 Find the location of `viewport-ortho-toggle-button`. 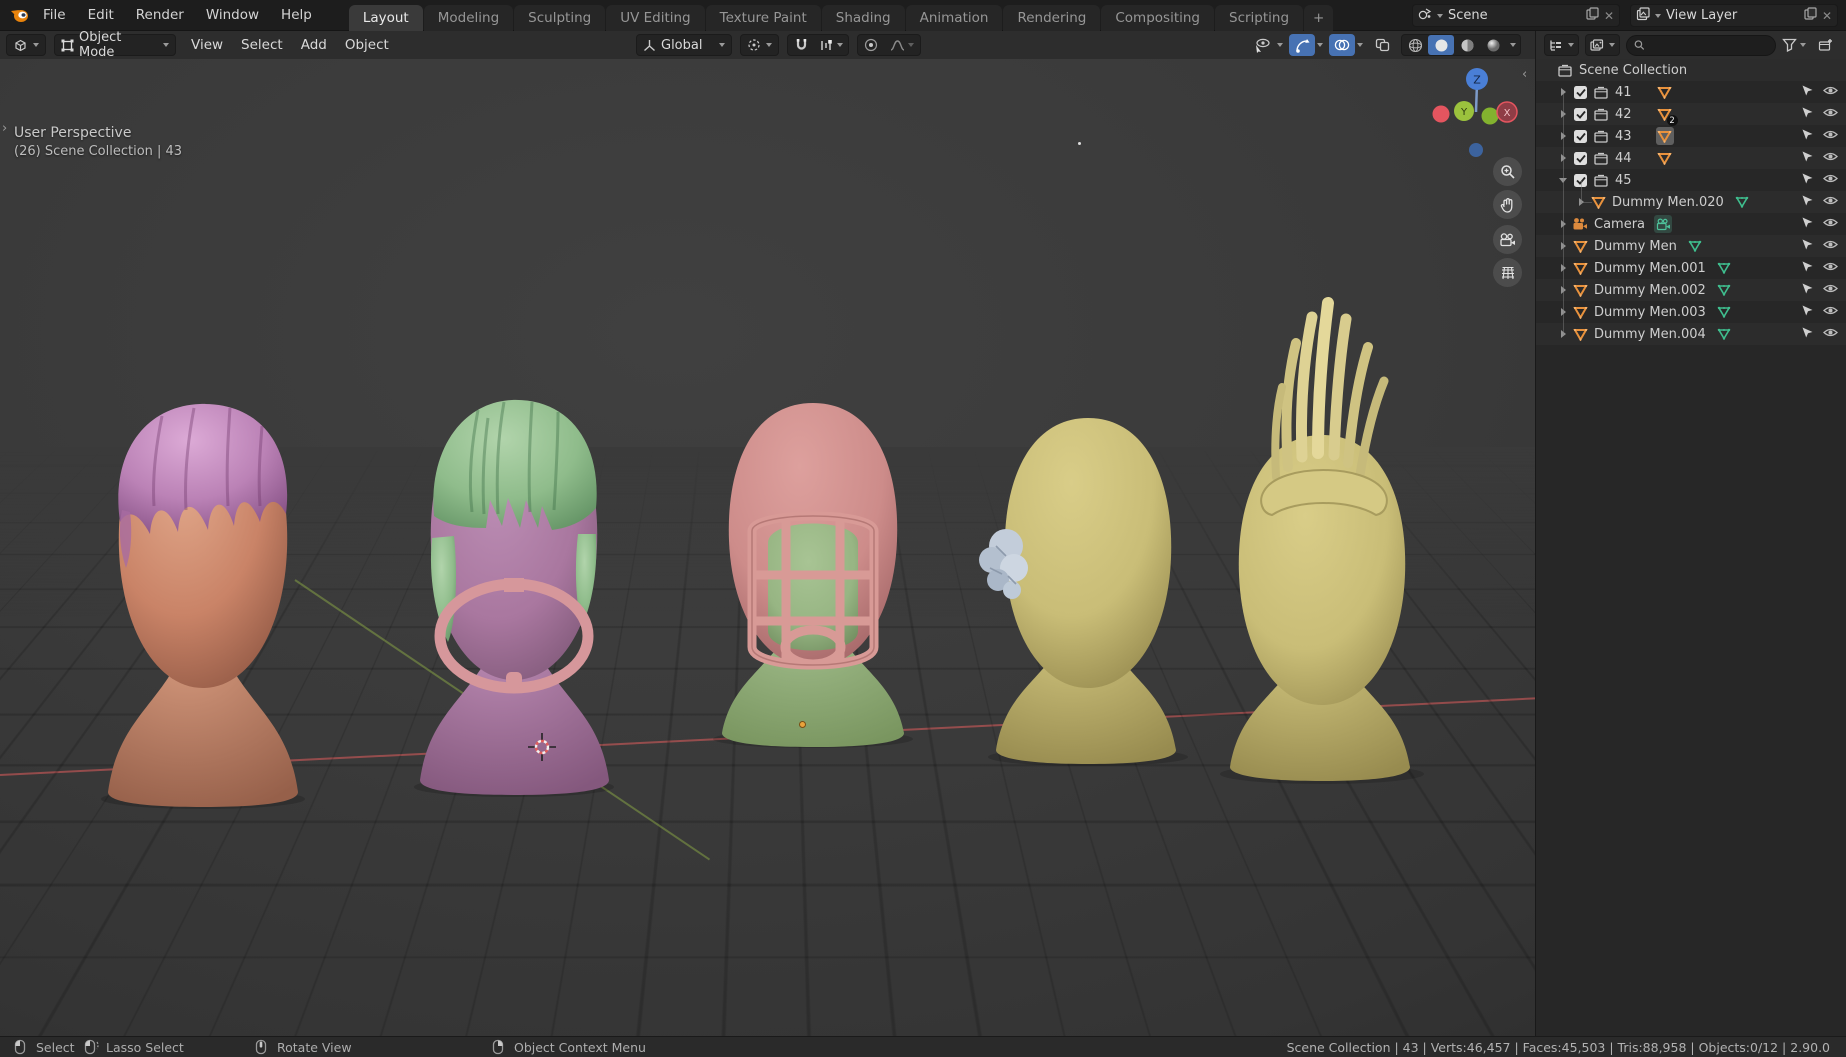

viewport-ortho-toggle-button is located at coordinates (1507, 272).